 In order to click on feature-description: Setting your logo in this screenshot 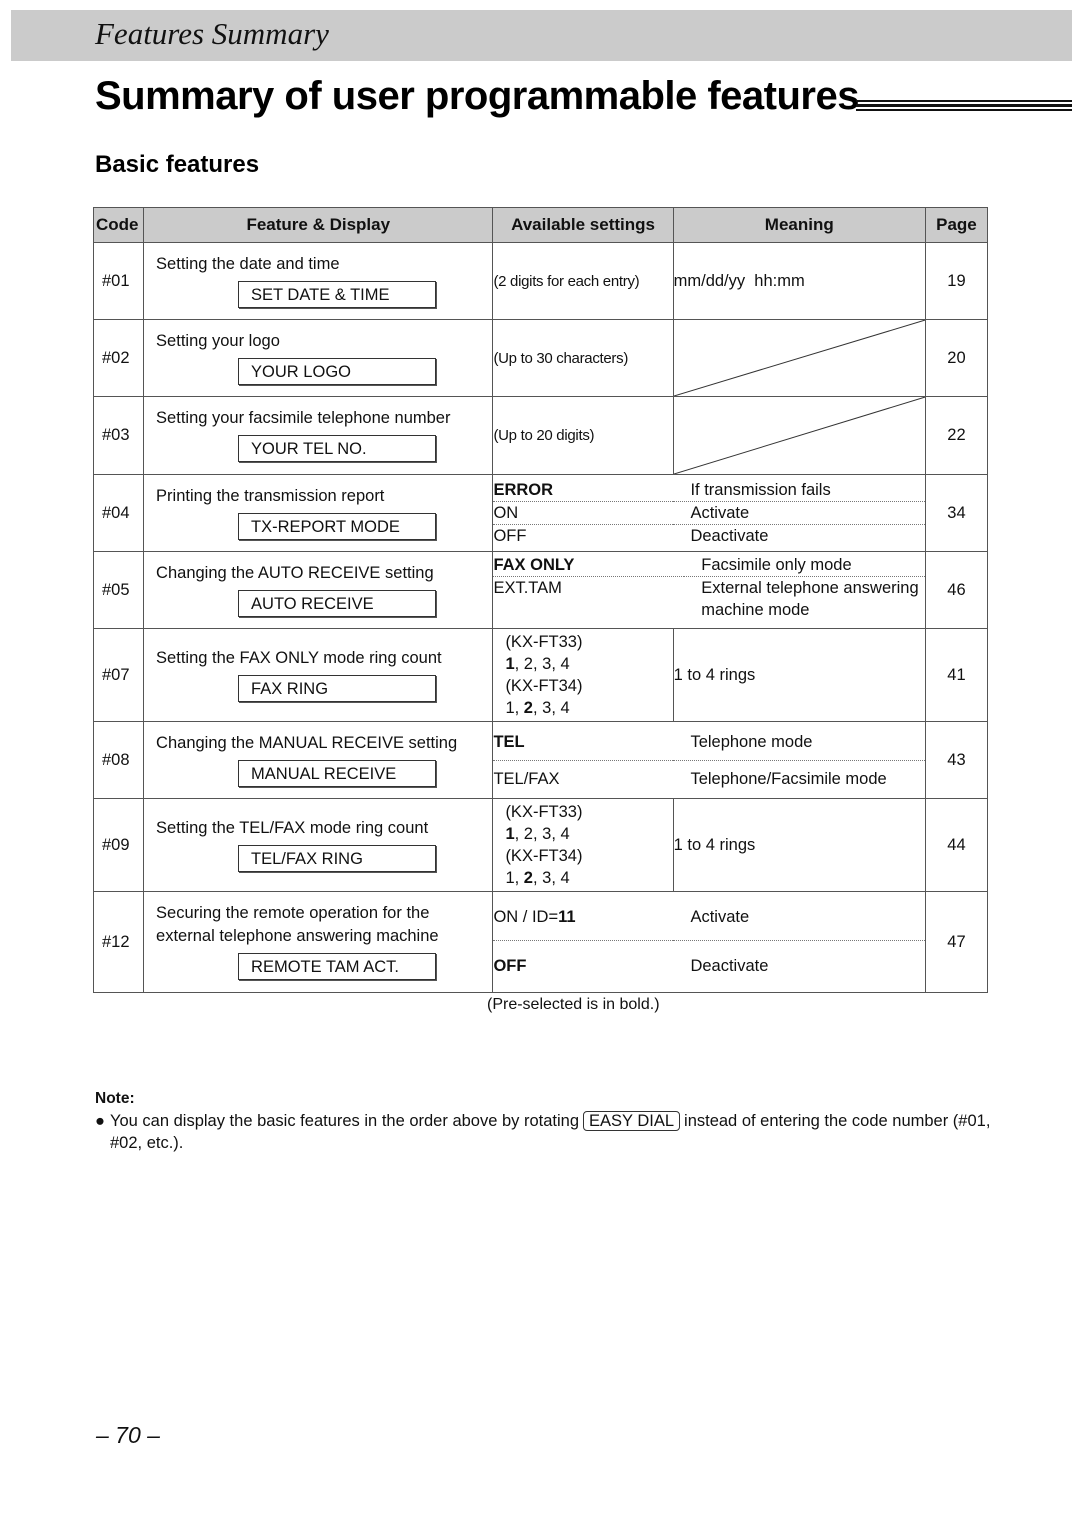, I will do `click(218, 340)`.